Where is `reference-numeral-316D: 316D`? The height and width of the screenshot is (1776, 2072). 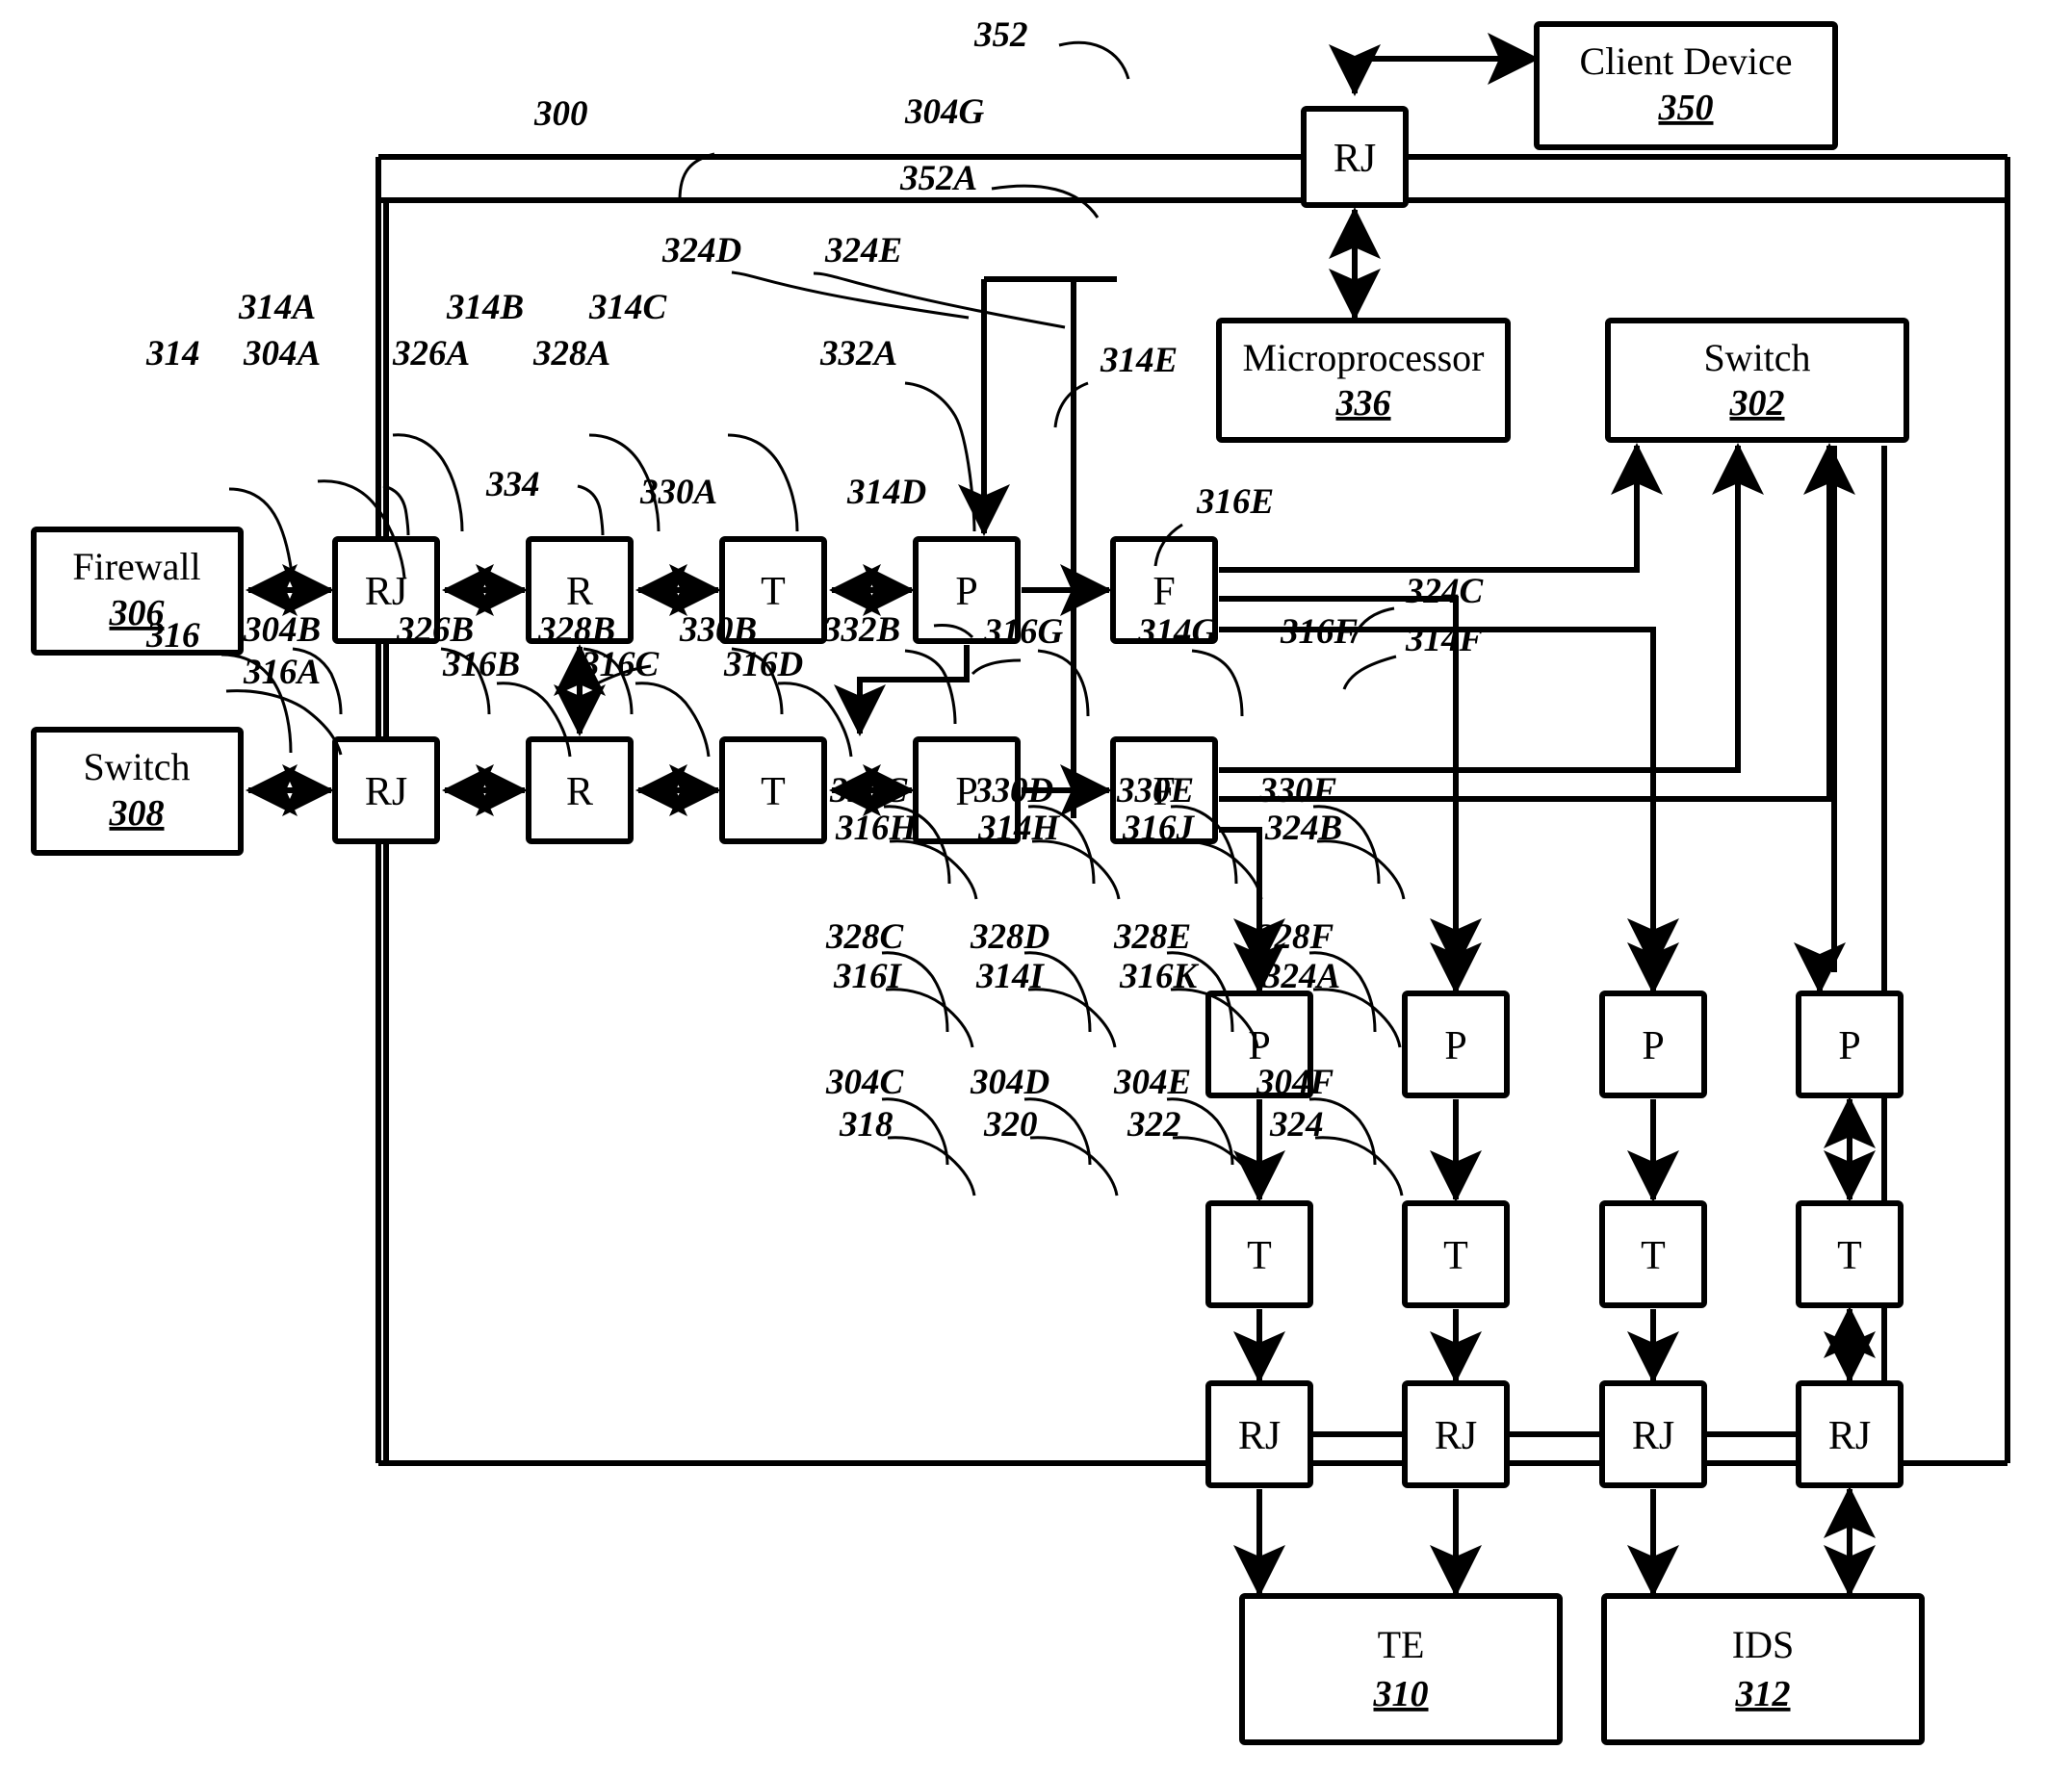
reference-numeral-316D: 316D is located at coordinates (763, 664).